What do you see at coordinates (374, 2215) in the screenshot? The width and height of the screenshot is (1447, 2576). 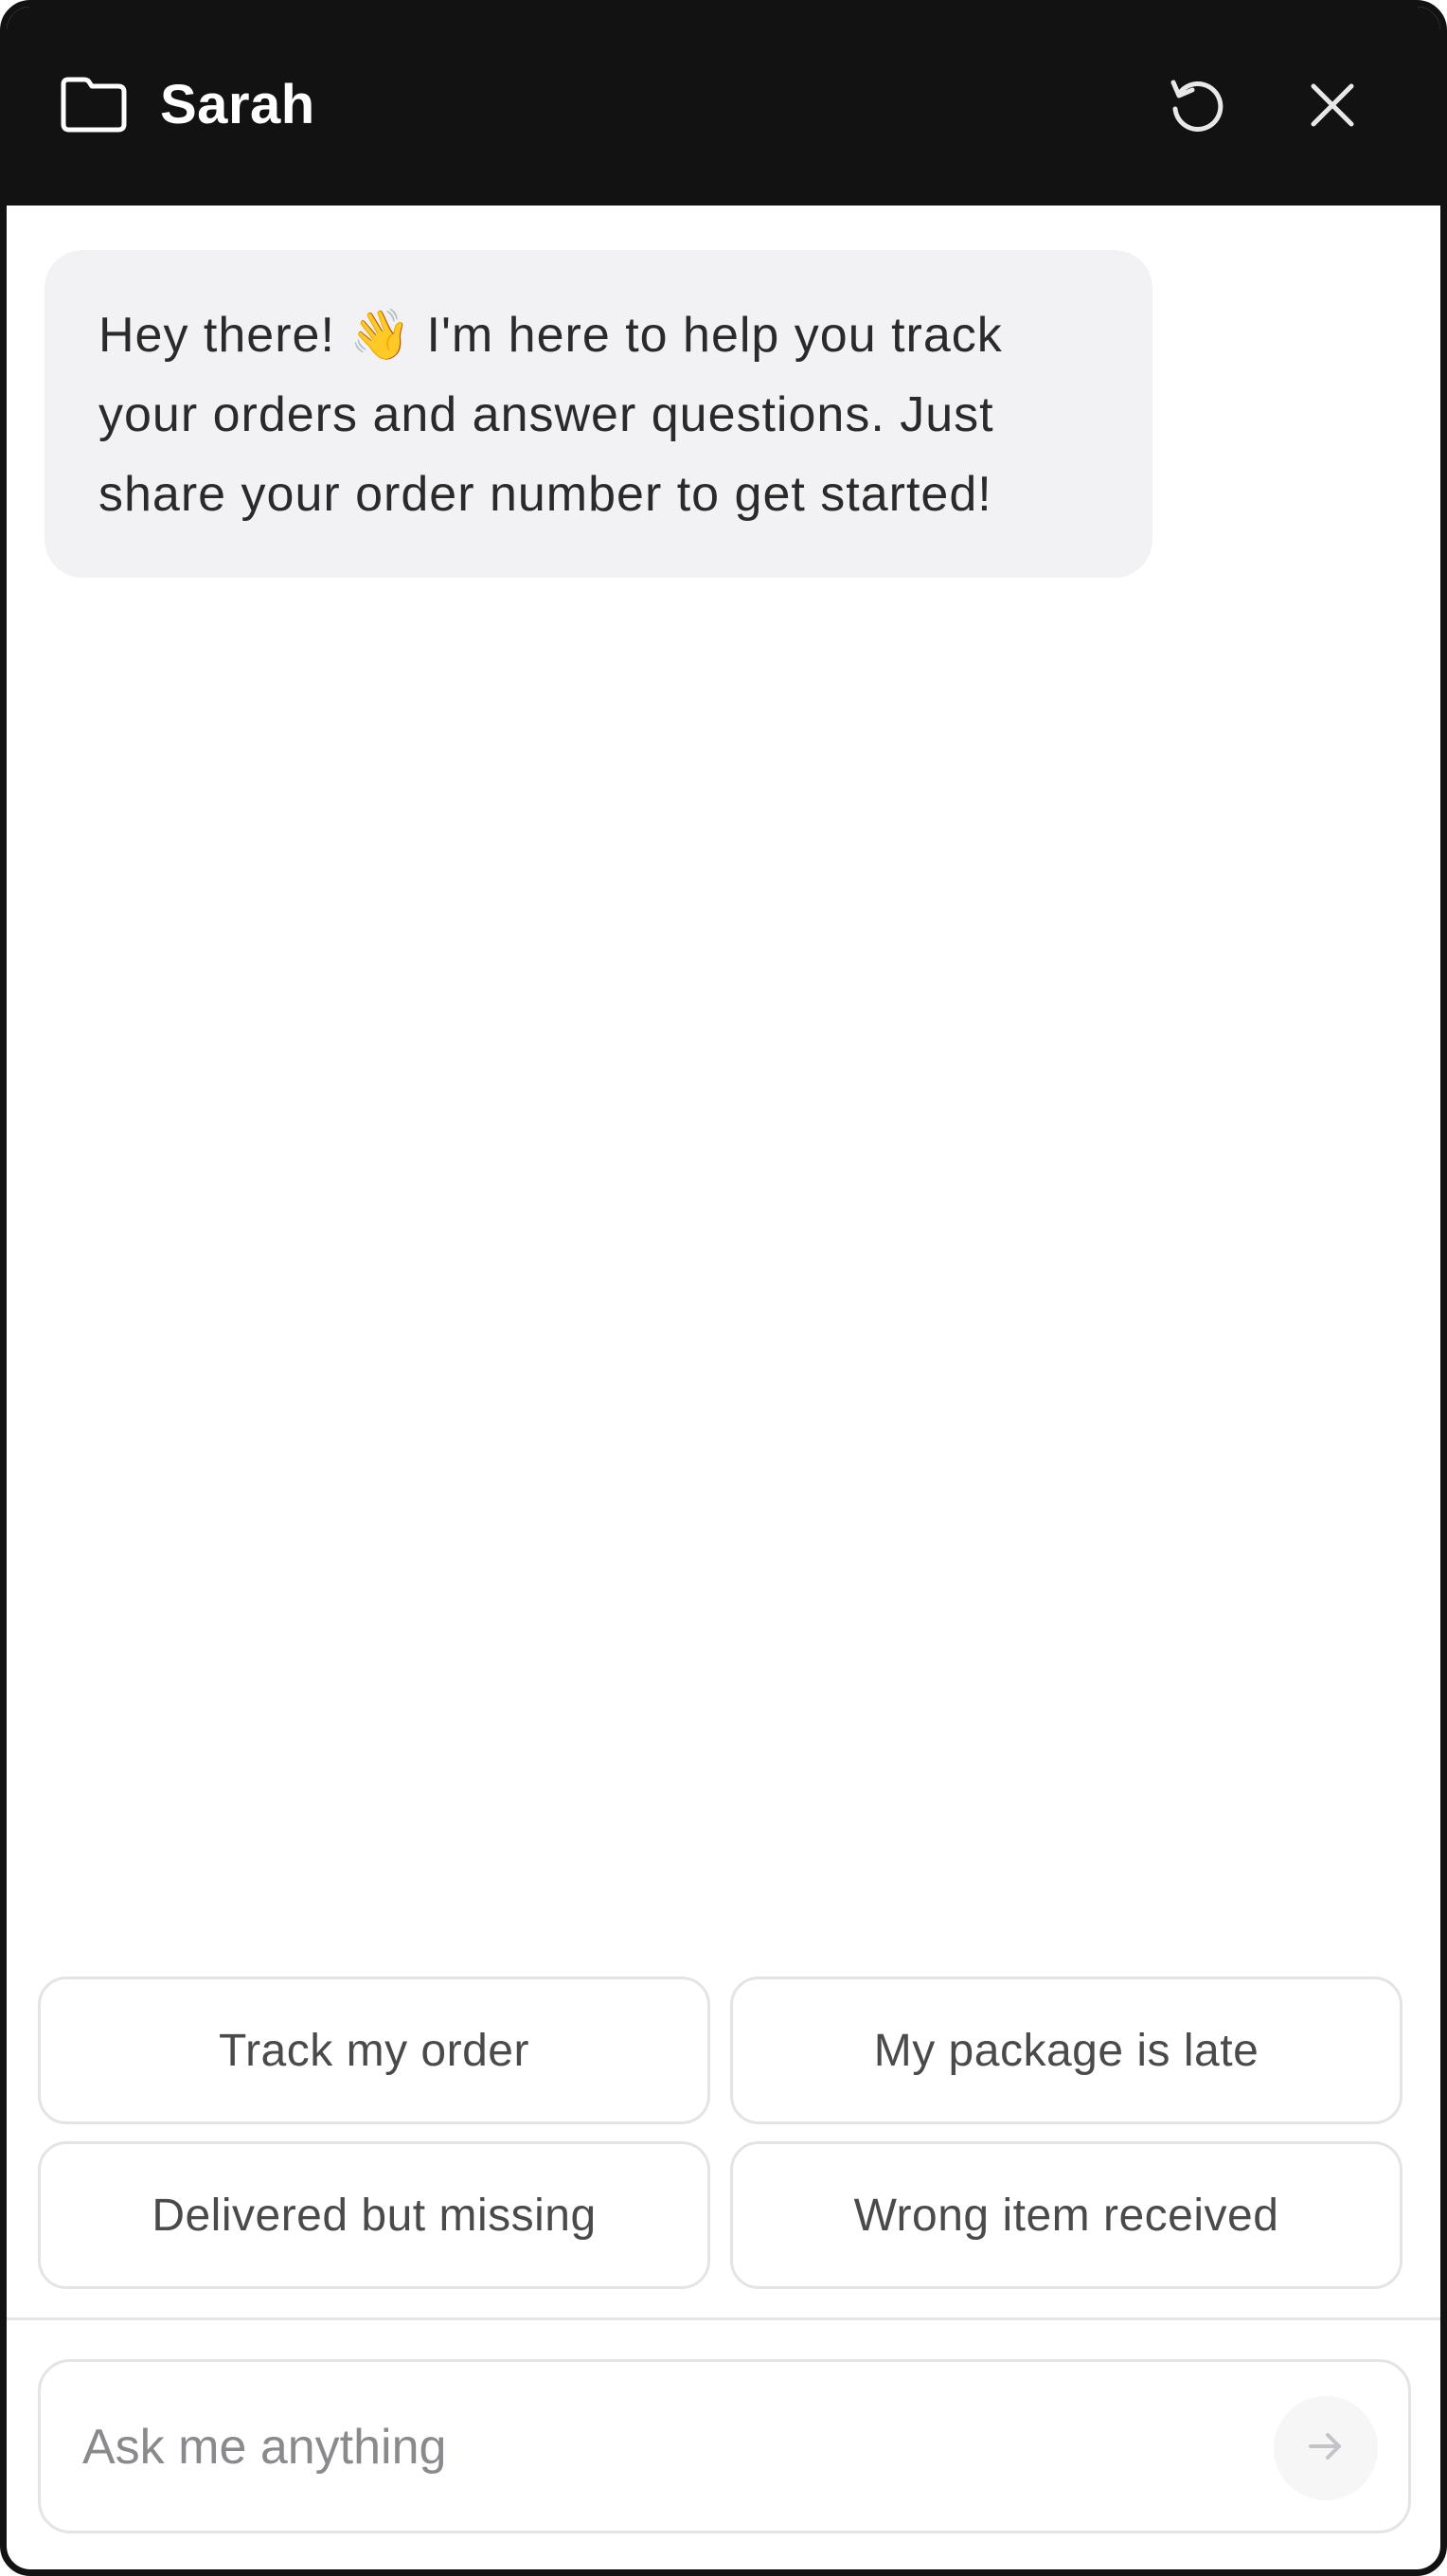 I see `suggestion-delivered-missing: Delivered but missing` at bounding box center [374, 2215].